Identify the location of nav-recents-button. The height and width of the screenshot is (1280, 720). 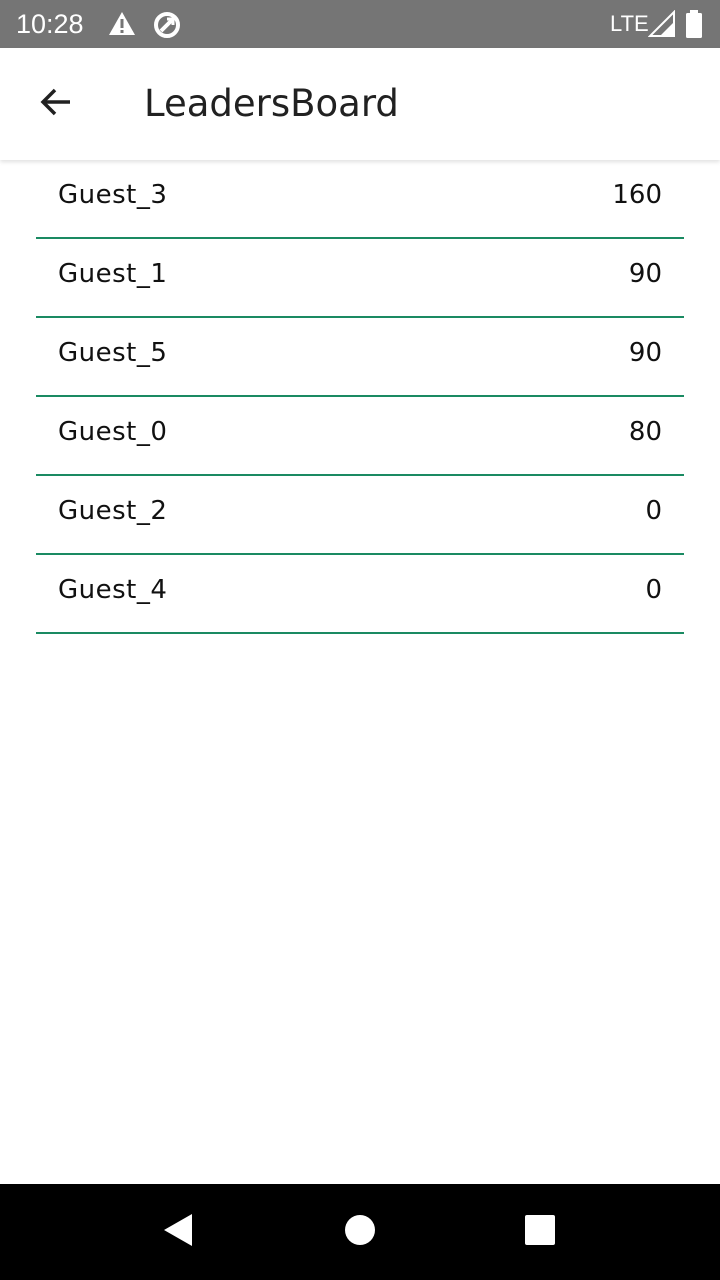
(540, 1232).